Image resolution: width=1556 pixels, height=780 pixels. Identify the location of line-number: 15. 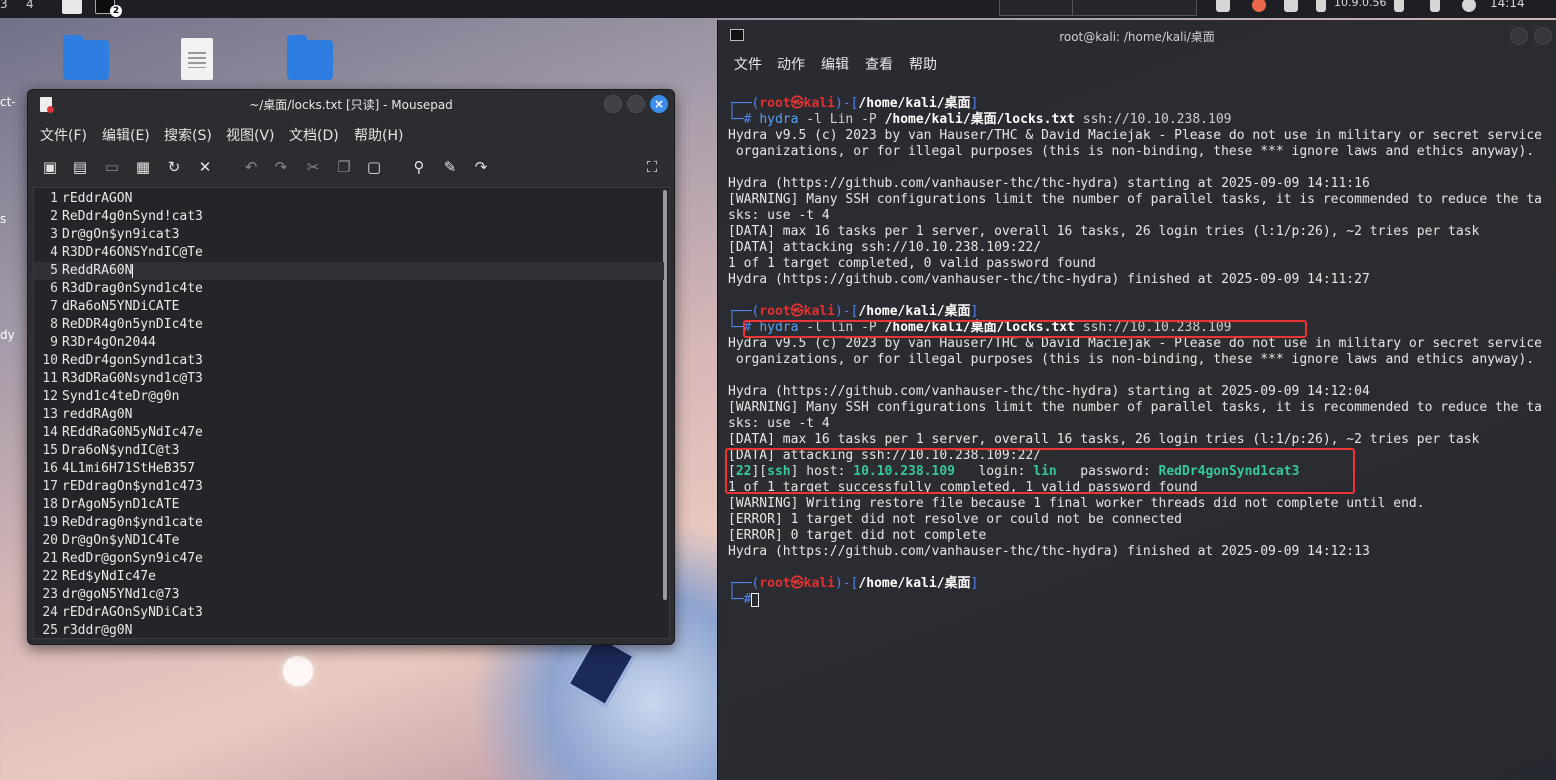
(50, 450).